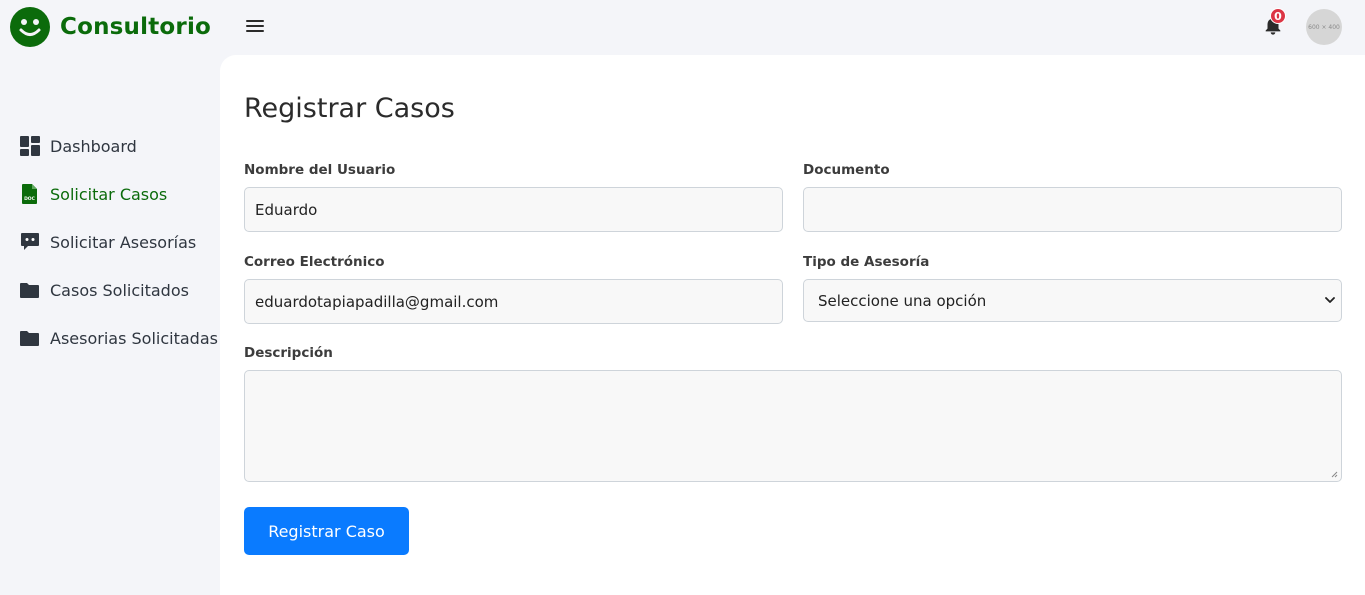 The width and height of the screenshot is (1365, 595). What do you see at coordinates (1072, 209) in the screenshot?
I see `documento-input` at bounding box center [1072, 209].